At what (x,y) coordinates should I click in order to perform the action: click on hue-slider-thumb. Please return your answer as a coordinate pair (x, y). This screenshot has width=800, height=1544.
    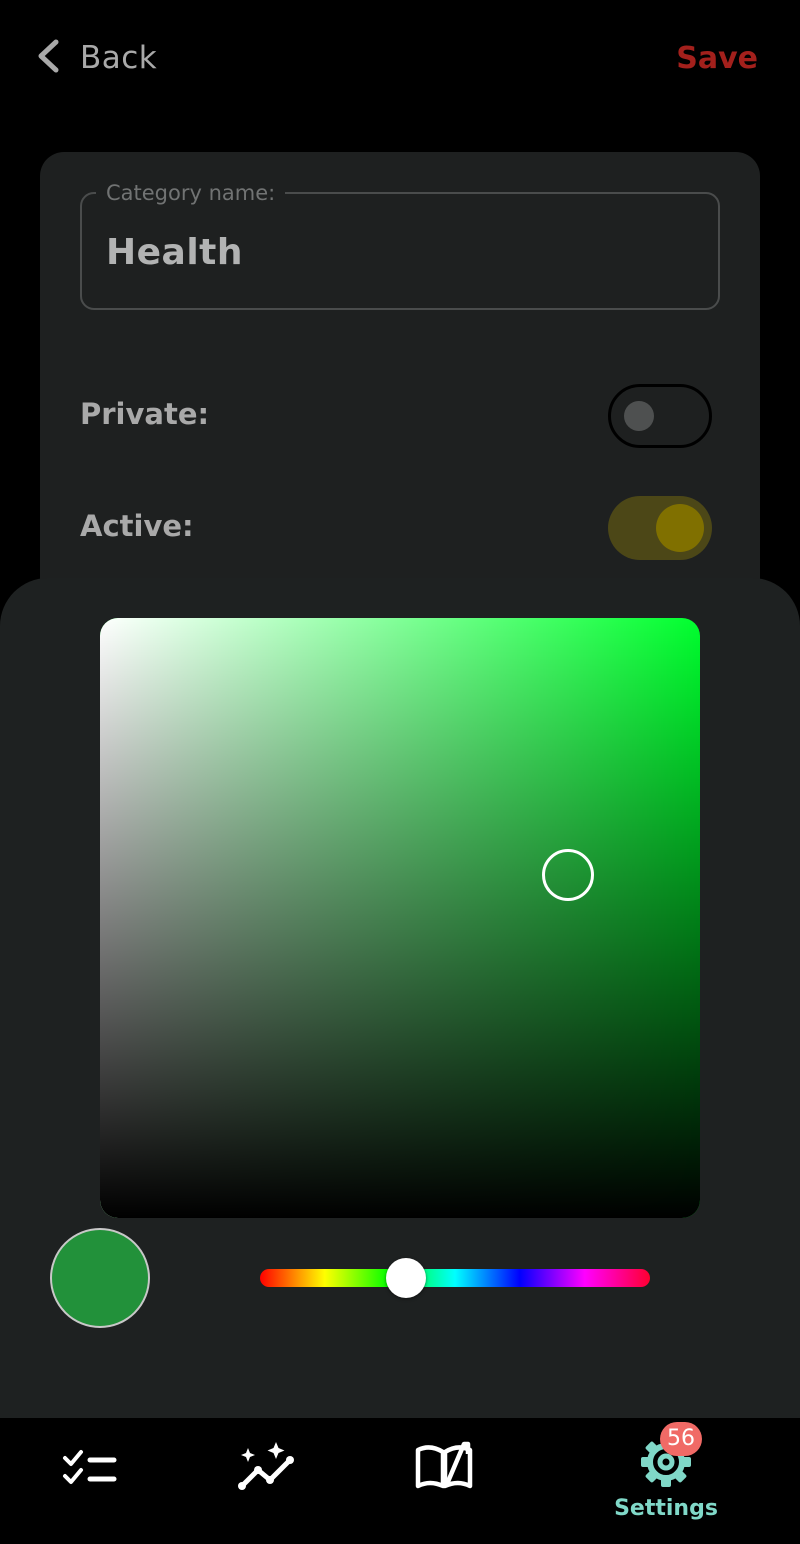
    Looking at the image, I should click on (406, 1278).